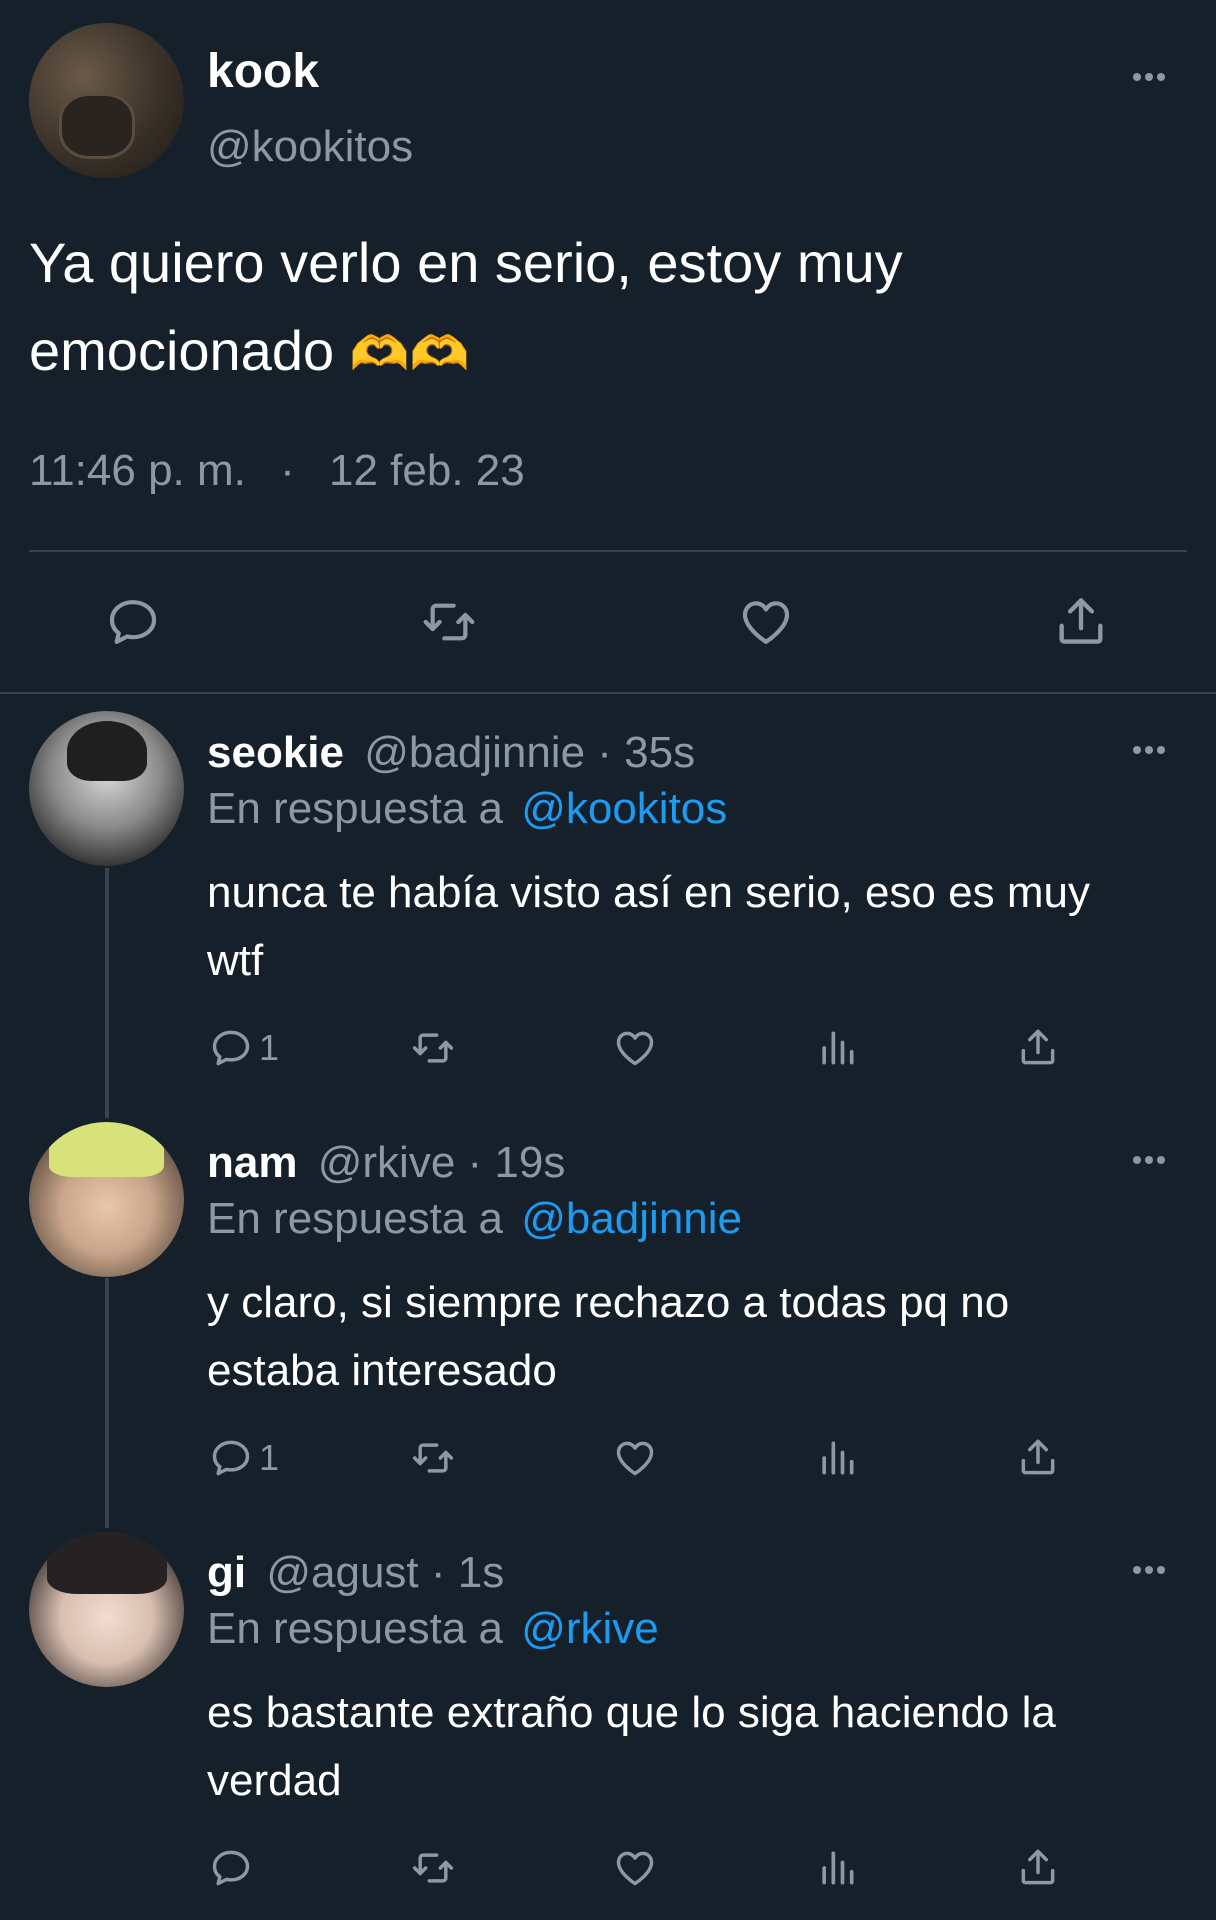 This screenshot has width=1216, height=1920. I want to click on reply2-retweet-button, so click(433, 1458).